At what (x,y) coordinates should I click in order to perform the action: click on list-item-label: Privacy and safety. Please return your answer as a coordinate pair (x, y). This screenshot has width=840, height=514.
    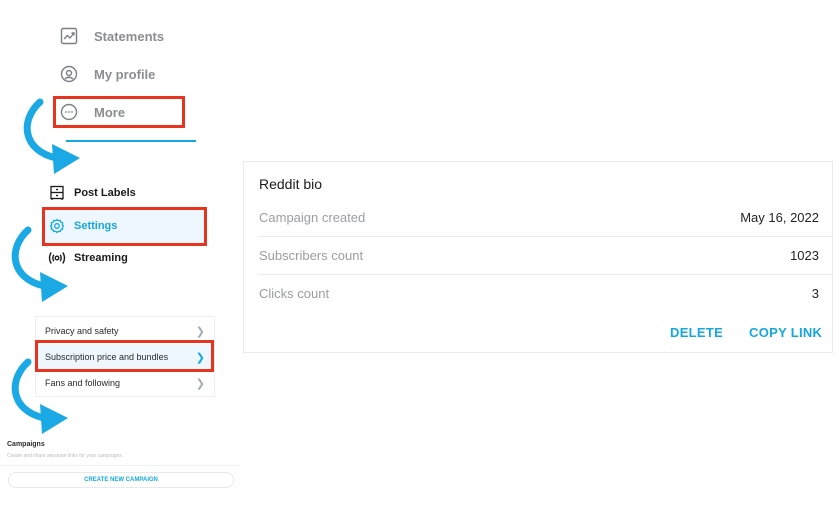
    Looking at the image, I should click on (82, 331).